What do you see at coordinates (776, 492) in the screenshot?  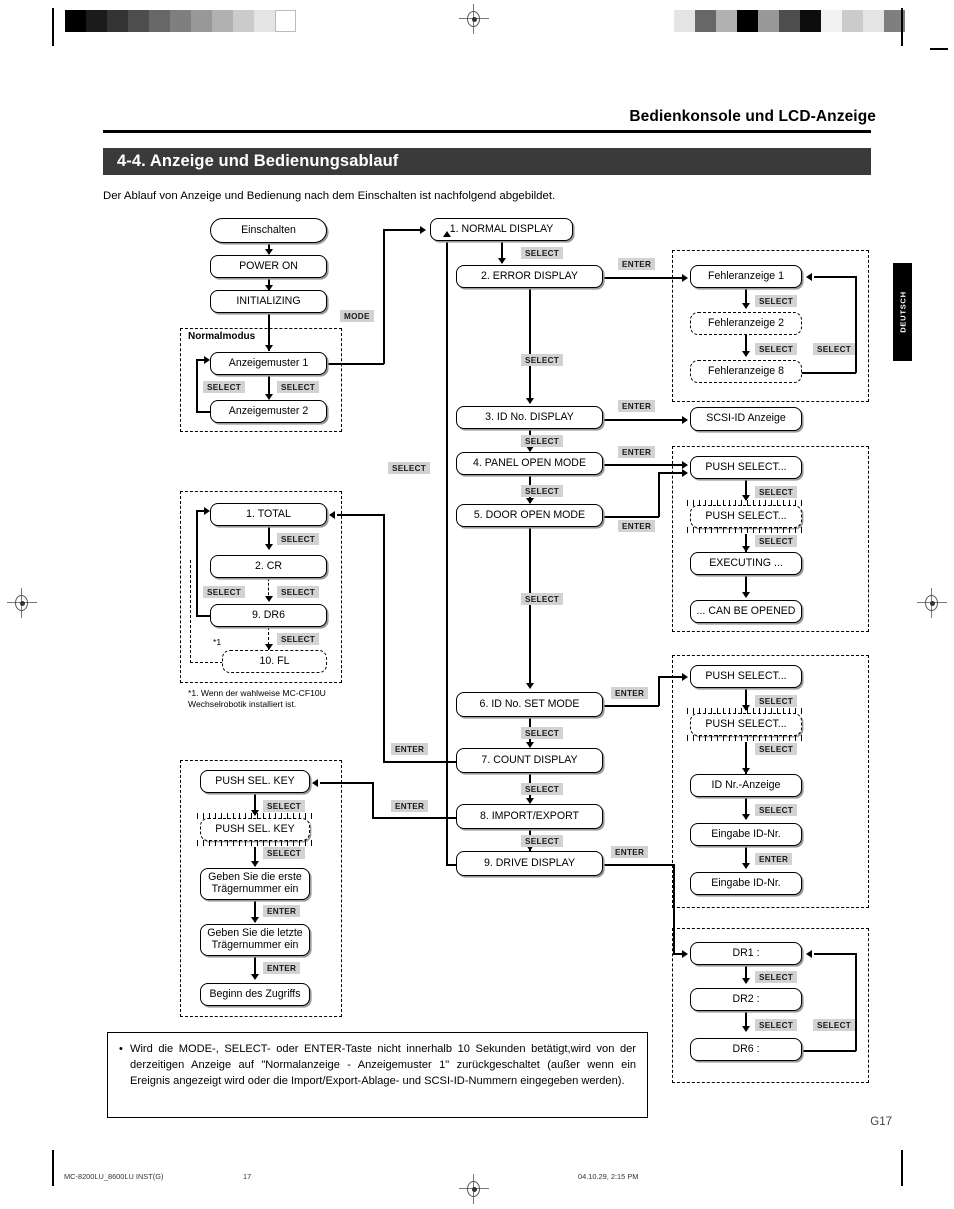 I see `key-badge-select-open-1-2: SELECT` at bounding box center [776, 492].